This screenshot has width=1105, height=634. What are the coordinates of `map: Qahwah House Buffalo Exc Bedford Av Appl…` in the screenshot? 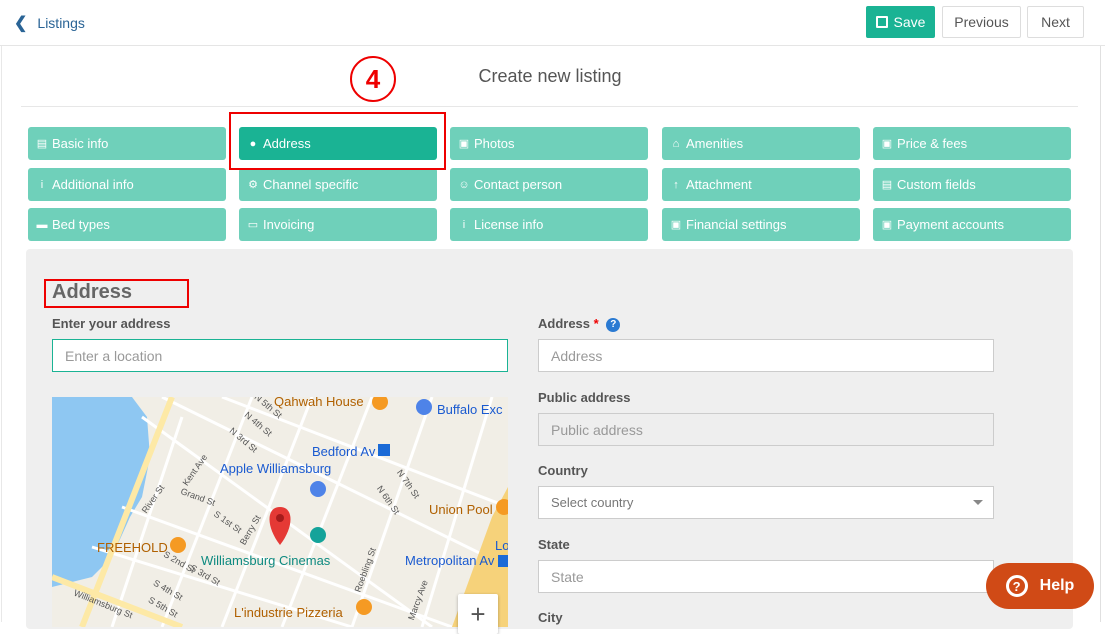 It's located at (280, 512).